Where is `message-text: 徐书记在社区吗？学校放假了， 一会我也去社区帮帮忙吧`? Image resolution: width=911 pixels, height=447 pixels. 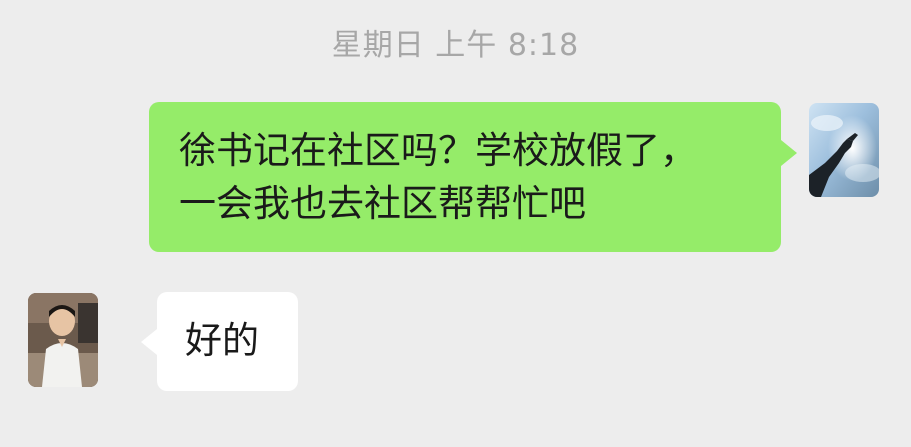 message-text: 徐书记在社区吗？学校放假了， 一会我也去社区帮帮忙吧 is located at coordinates (438, 177).